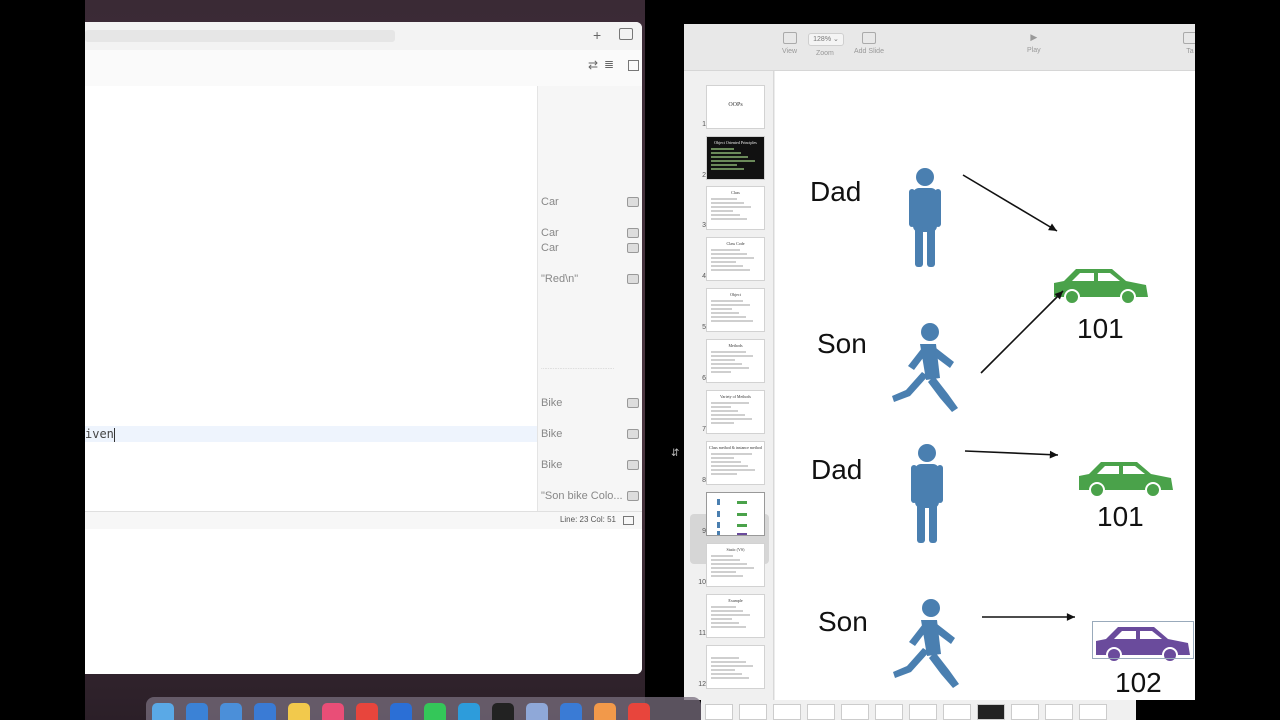 This screenshot has width=1280, height=720. I want to click on finder-icon, so click(163, 711).